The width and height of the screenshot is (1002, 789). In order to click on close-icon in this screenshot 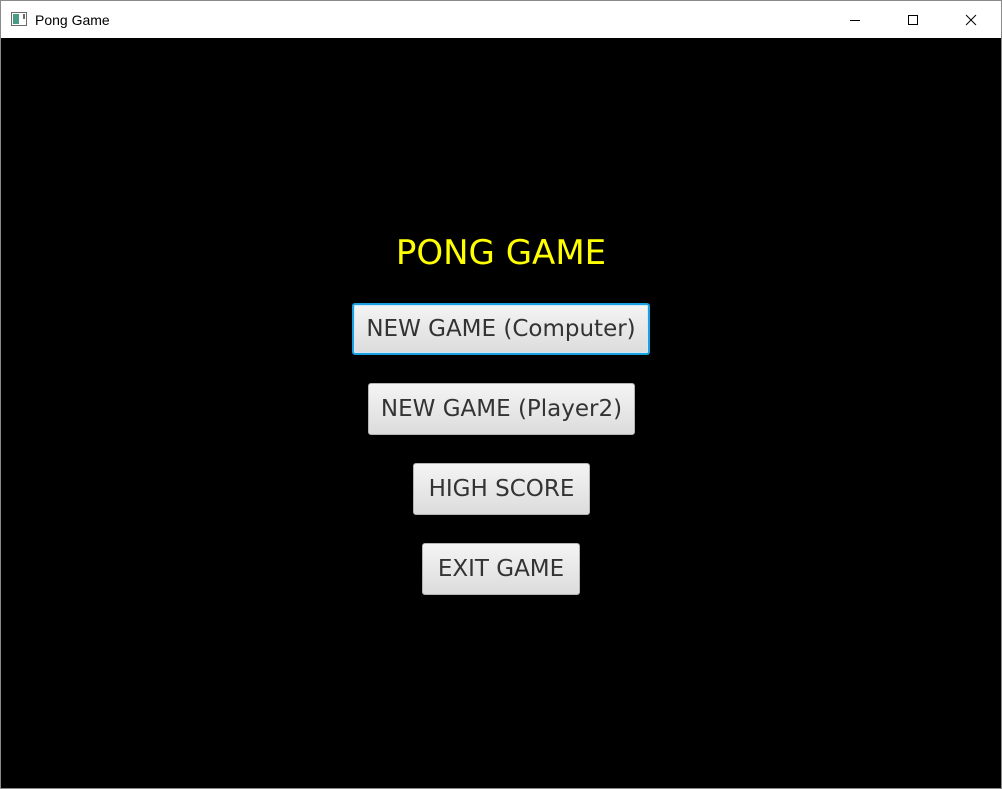, I will do `click(971, 19)`.